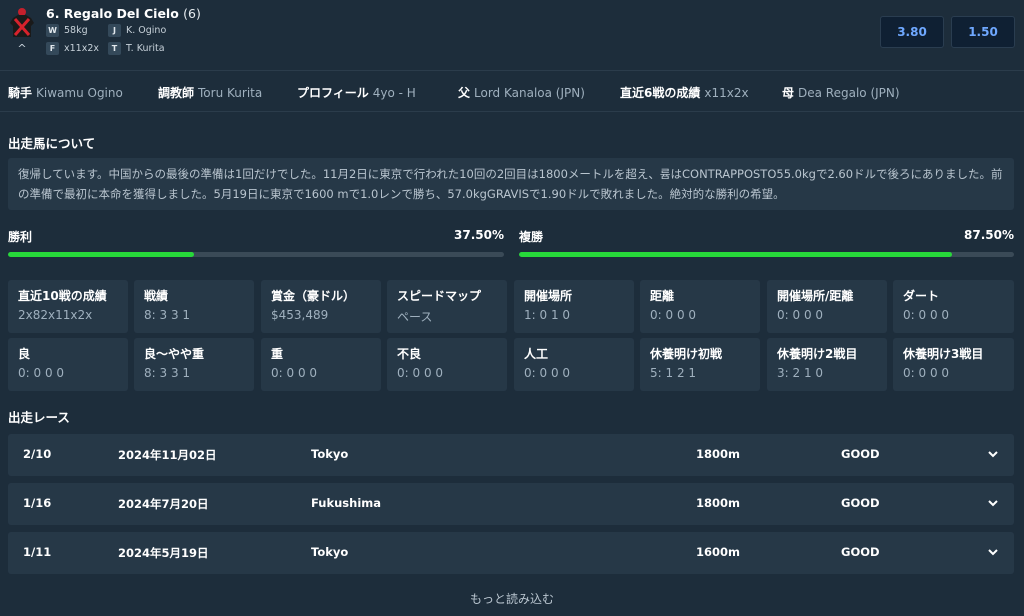 This screenshot has width=1024, height=616. I want to click on stat-label: 距離, so click(662, 296).